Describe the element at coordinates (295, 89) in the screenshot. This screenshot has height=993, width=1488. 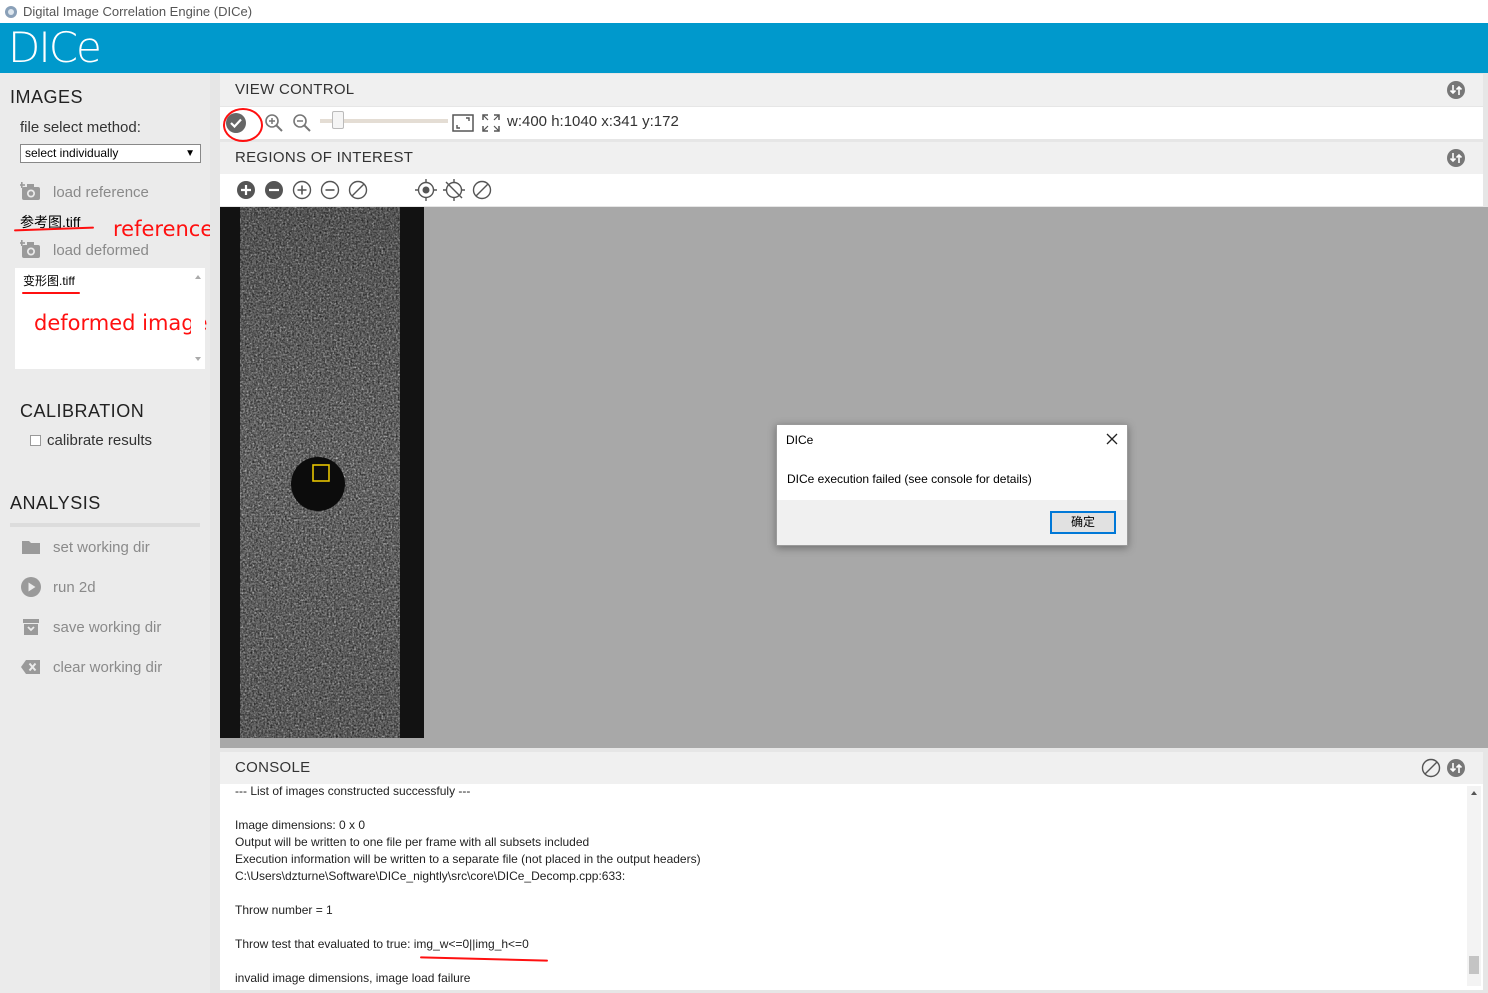
I see `view-control-title: VIEW CONTROL` at that location.